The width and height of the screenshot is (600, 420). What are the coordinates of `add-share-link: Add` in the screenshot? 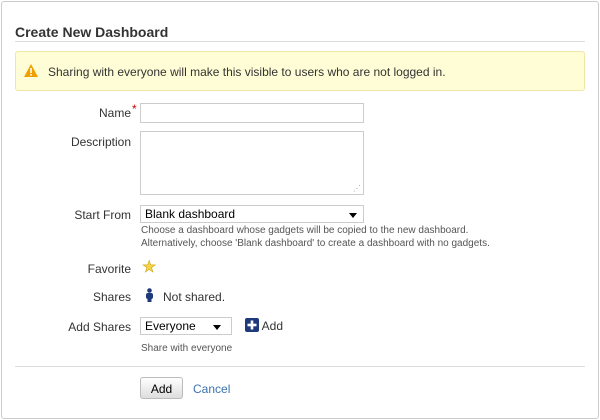 It's located at (264, 325).